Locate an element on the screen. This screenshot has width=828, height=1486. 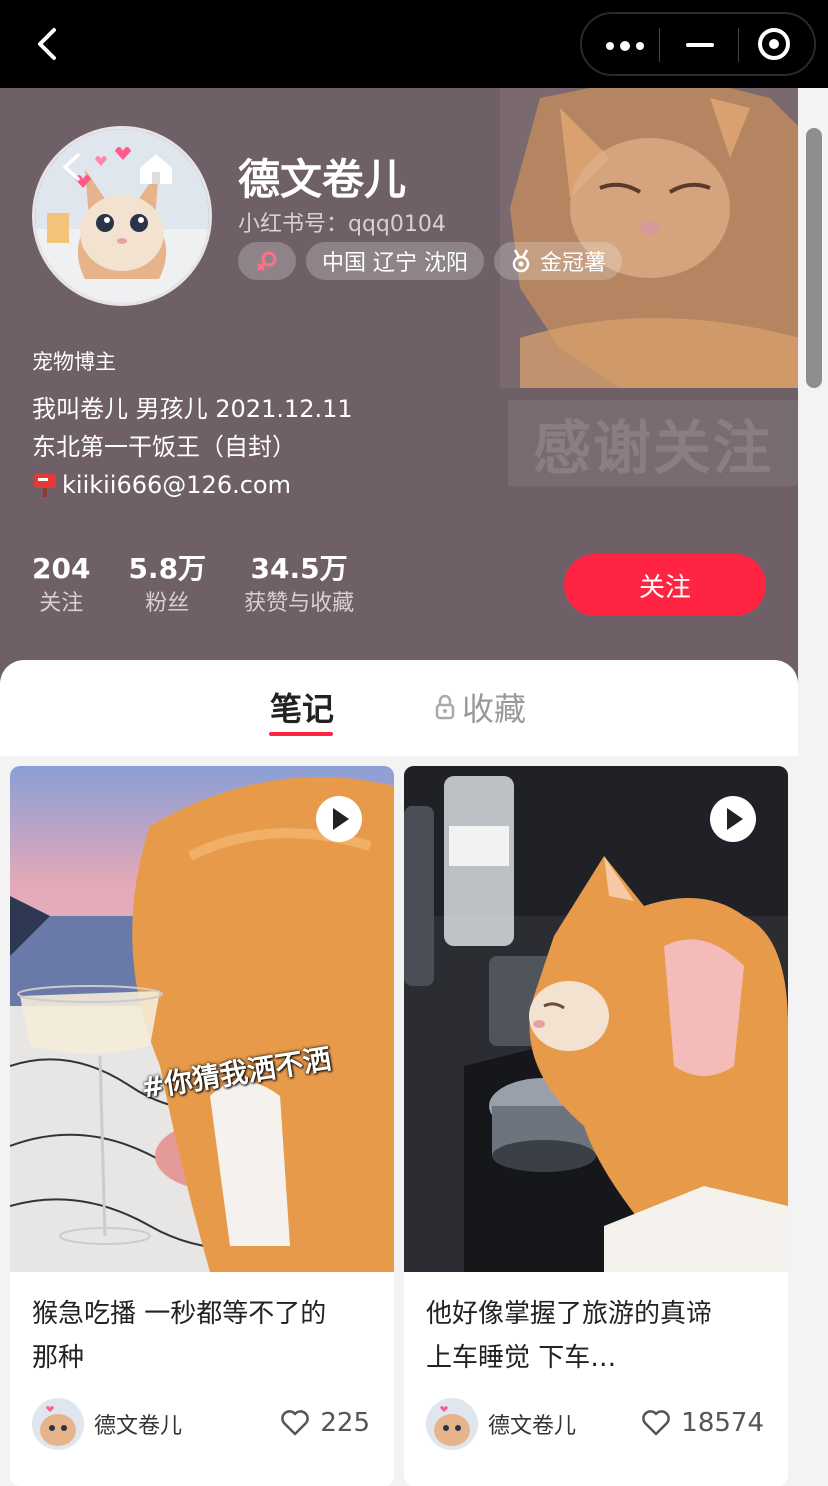
top-bar is located at coordinates (414, 44).